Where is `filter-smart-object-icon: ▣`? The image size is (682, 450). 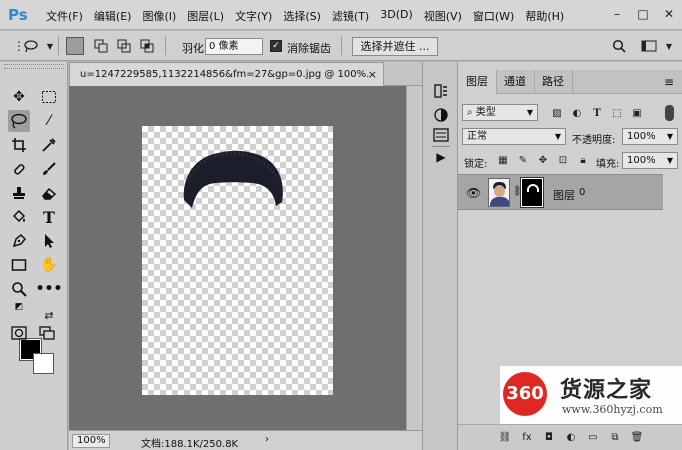
filter-smart-object-icon: ▣ is located at coordinates (637, 113).